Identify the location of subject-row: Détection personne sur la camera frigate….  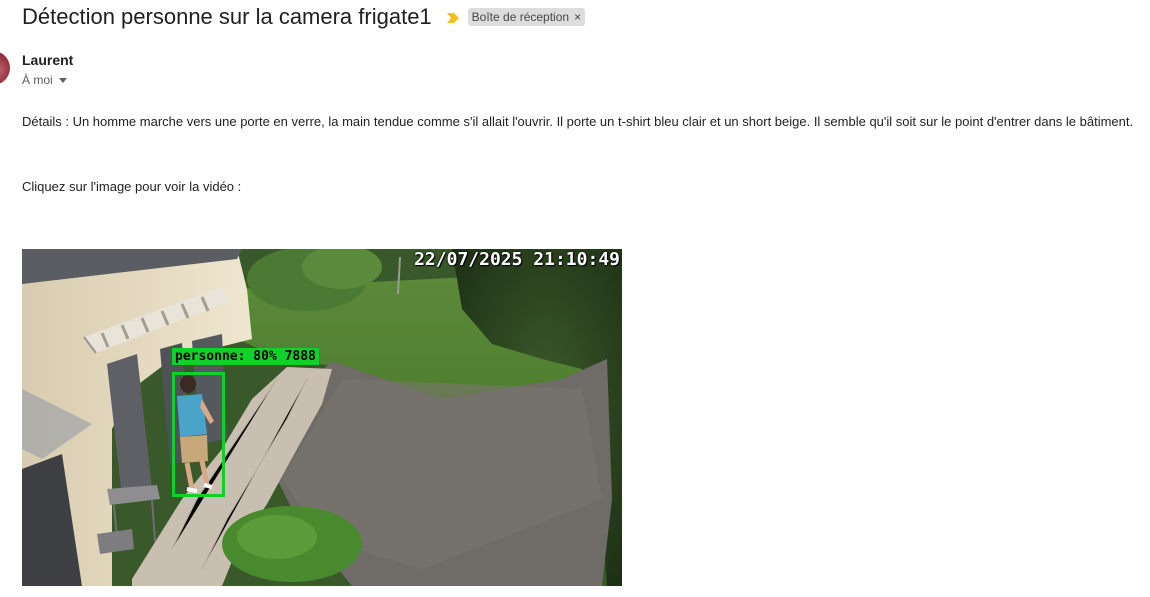
(304, 17).